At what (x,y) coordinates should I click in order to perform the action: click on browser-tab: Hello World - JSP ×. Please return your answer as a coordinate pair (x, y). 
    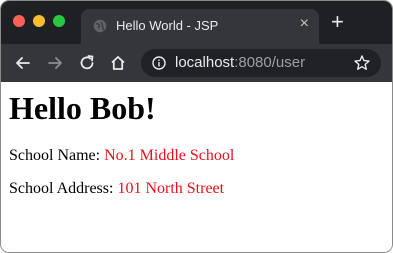
    Looking at the image, I should click on (200, 26).